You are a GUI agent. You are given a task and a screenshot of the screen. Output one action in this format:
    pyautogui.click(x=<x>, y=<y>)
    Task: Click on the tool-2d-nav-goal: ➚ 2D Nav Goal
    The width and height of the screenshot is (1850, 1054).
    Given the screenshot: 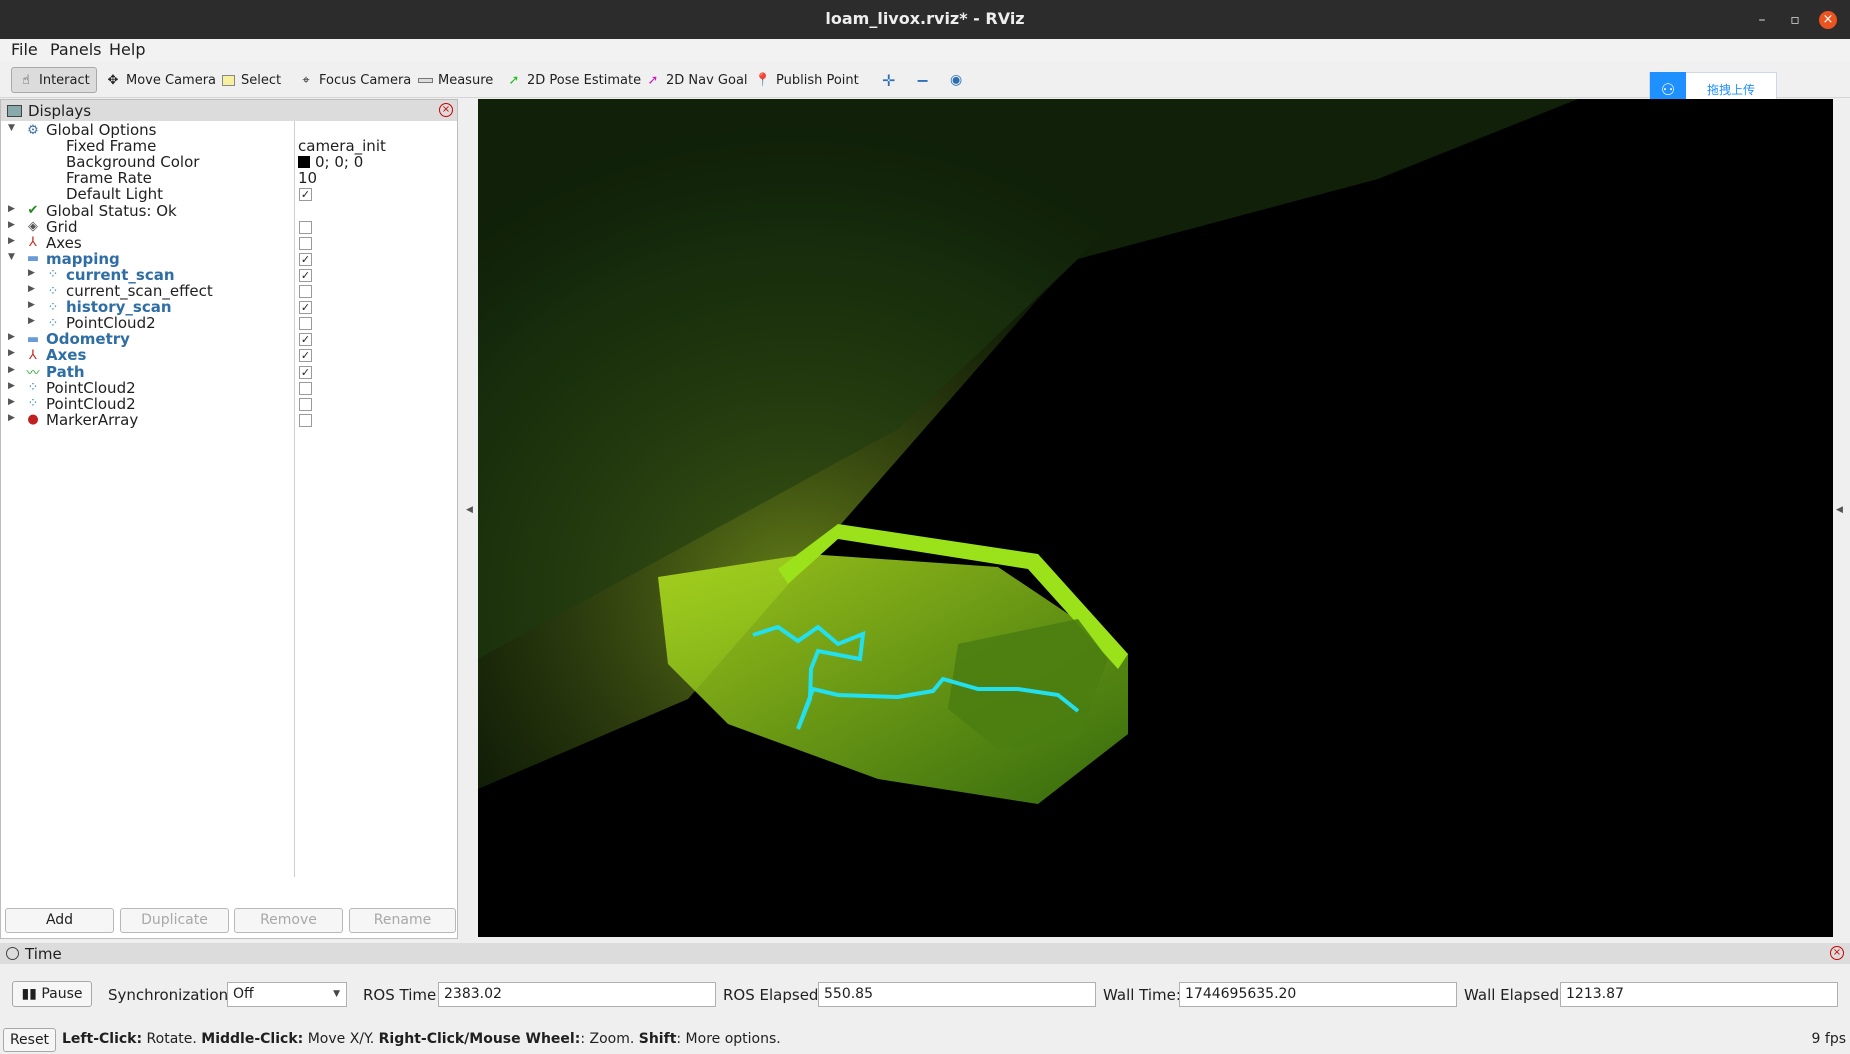 What is the action you would take?
    pyautogui.click(x=696, y=80)
    